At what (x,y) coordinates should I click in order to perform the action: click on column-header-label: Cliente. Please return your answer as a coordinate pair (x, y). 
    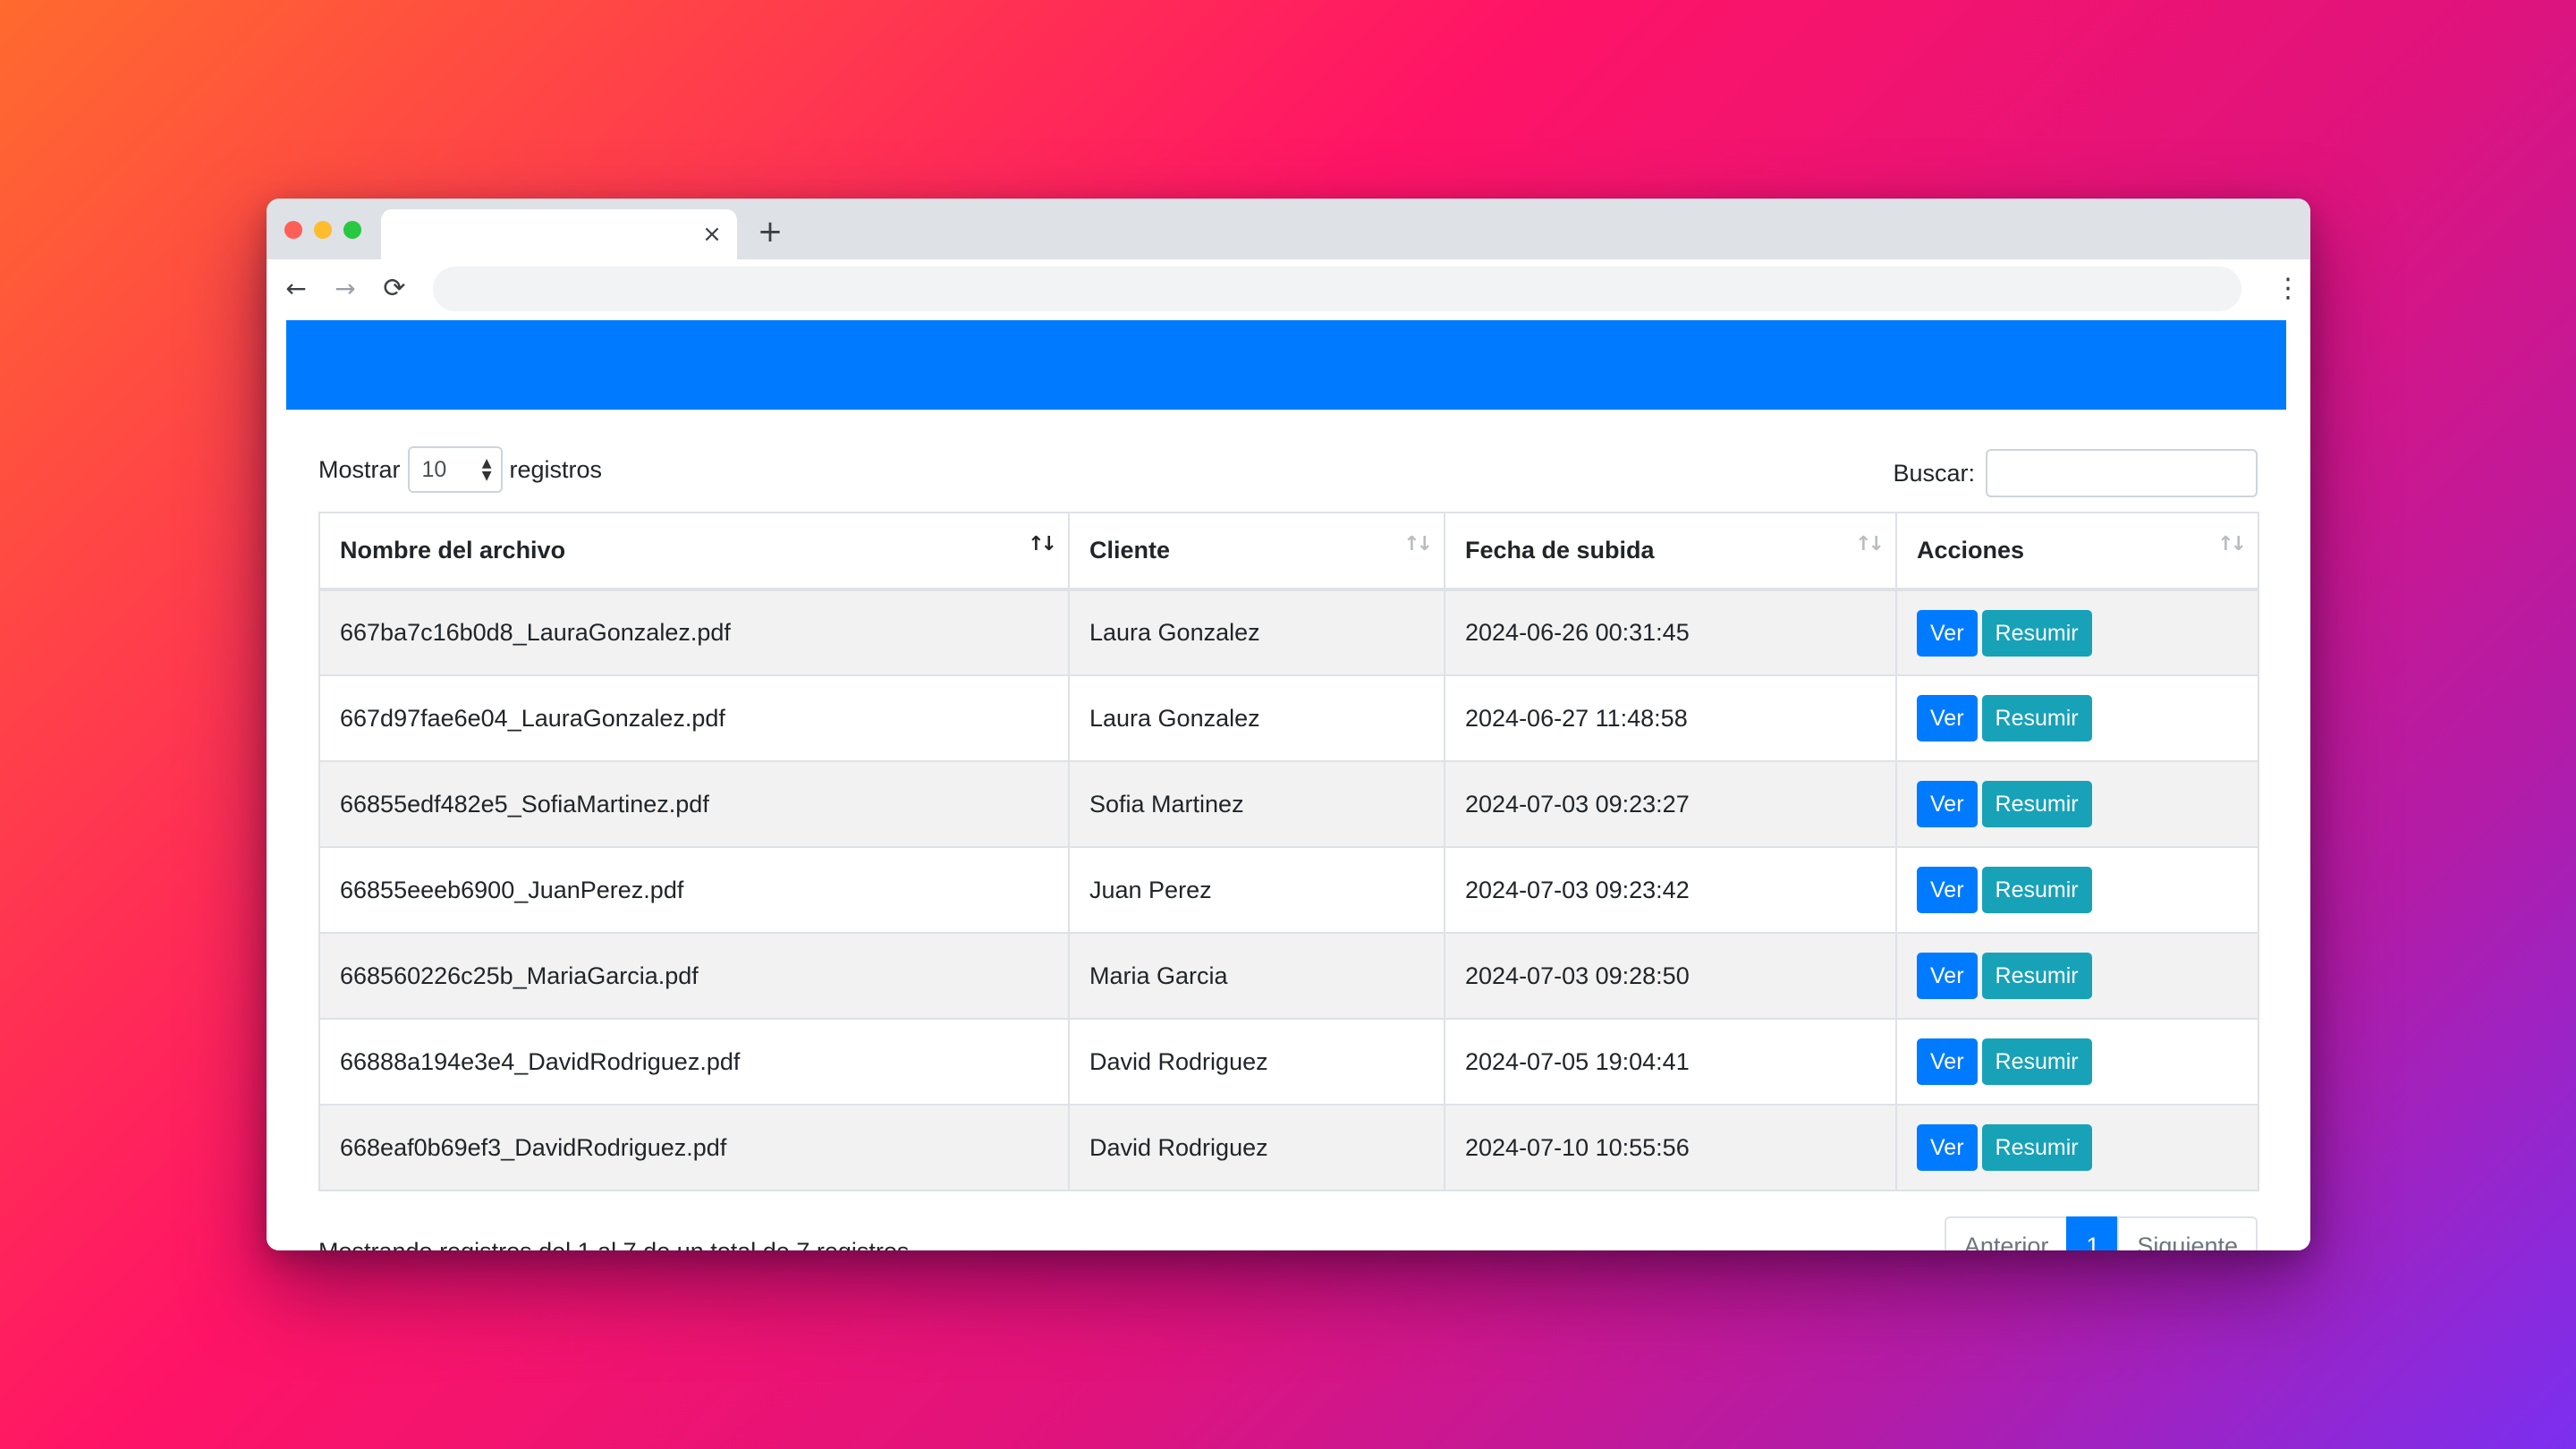
    Looking at the image, I should click on (1130, 550).